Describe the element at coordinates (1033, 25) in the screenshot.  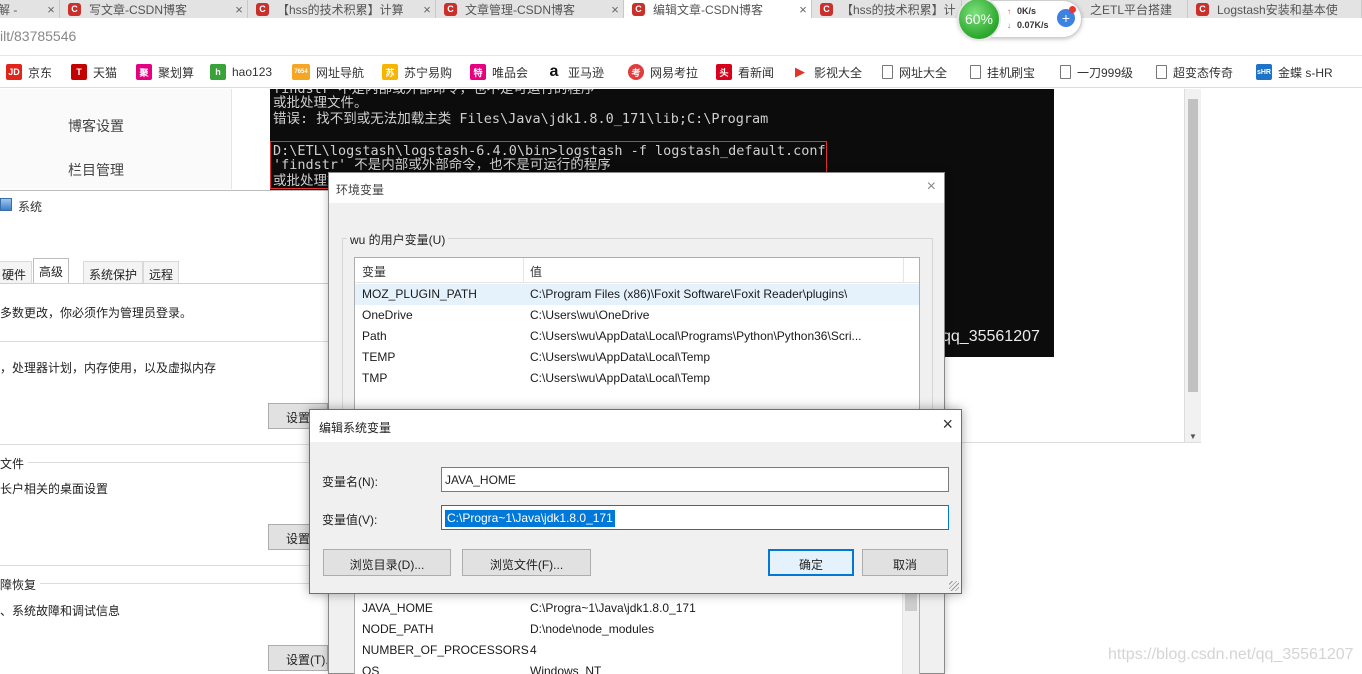
I see `download-speed-value: 0.07K/s` at that location.